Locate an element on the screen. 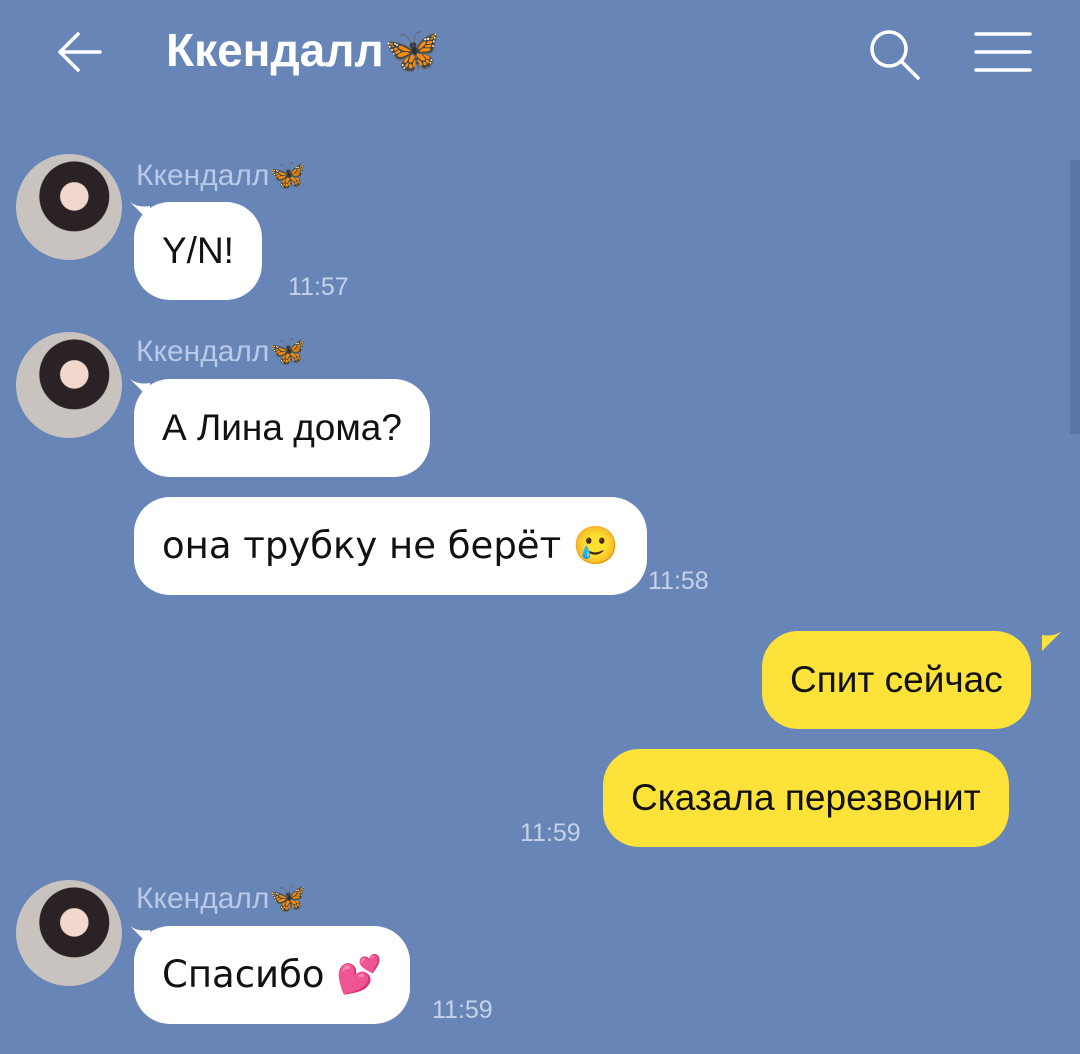 This screenshot has width=1080, height=1054. message-time: 11:57 is located at coordinates (318, 287).